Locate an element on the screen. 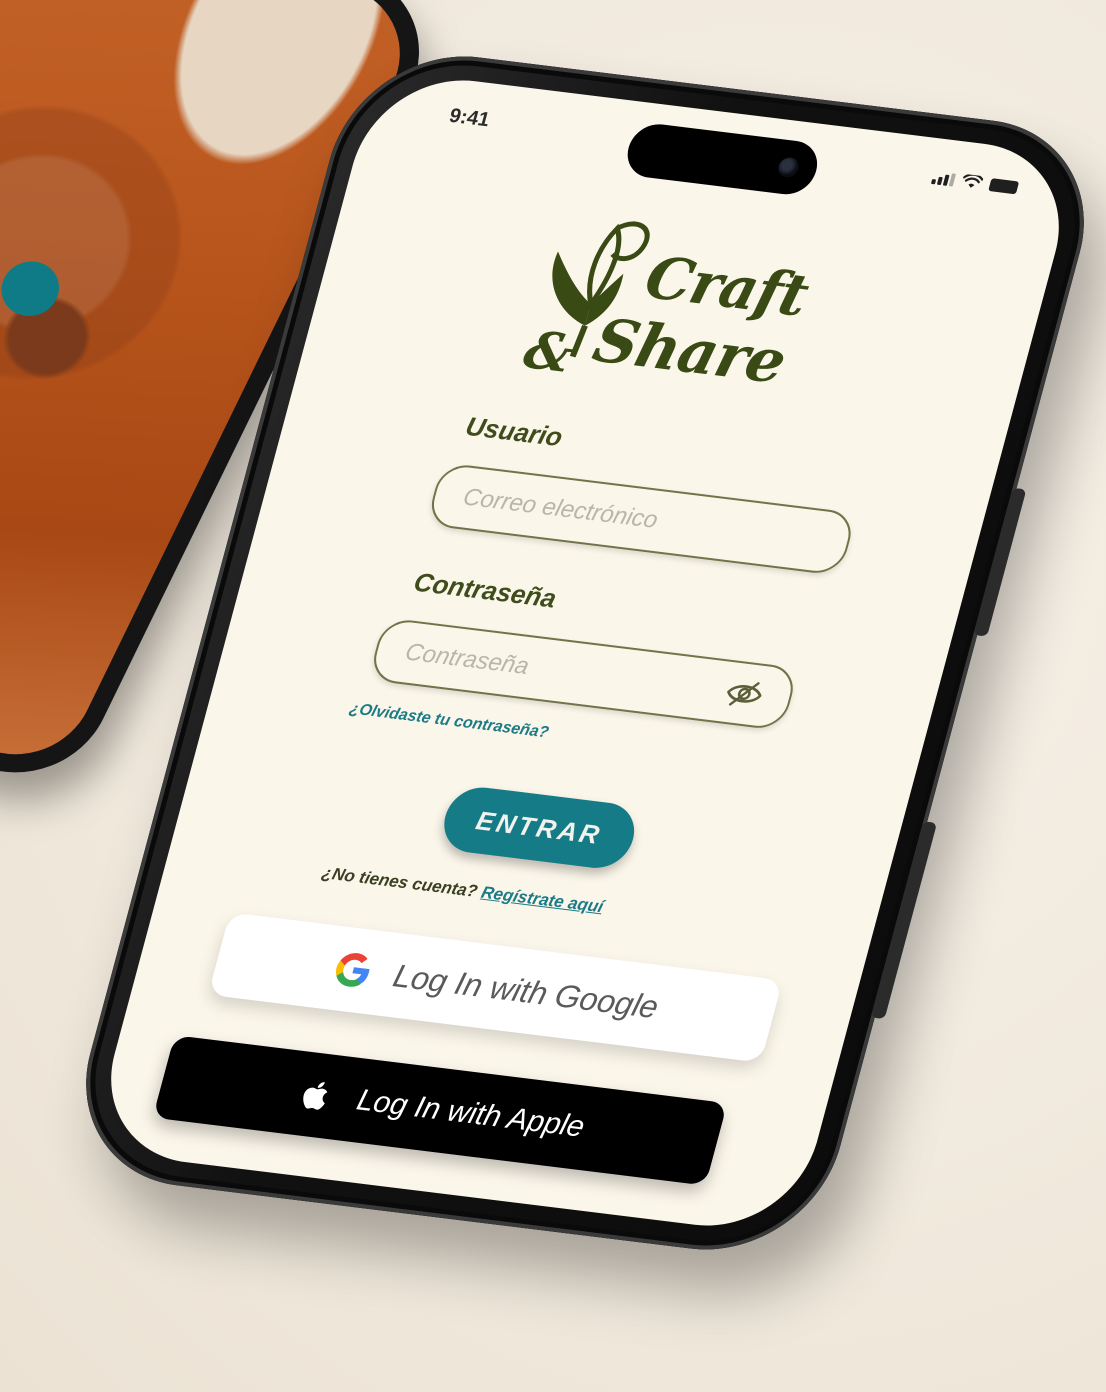 The height and width of the screenshot is (1392, 1106). login-button: ENTRAR is located at coordinates (539, 827).